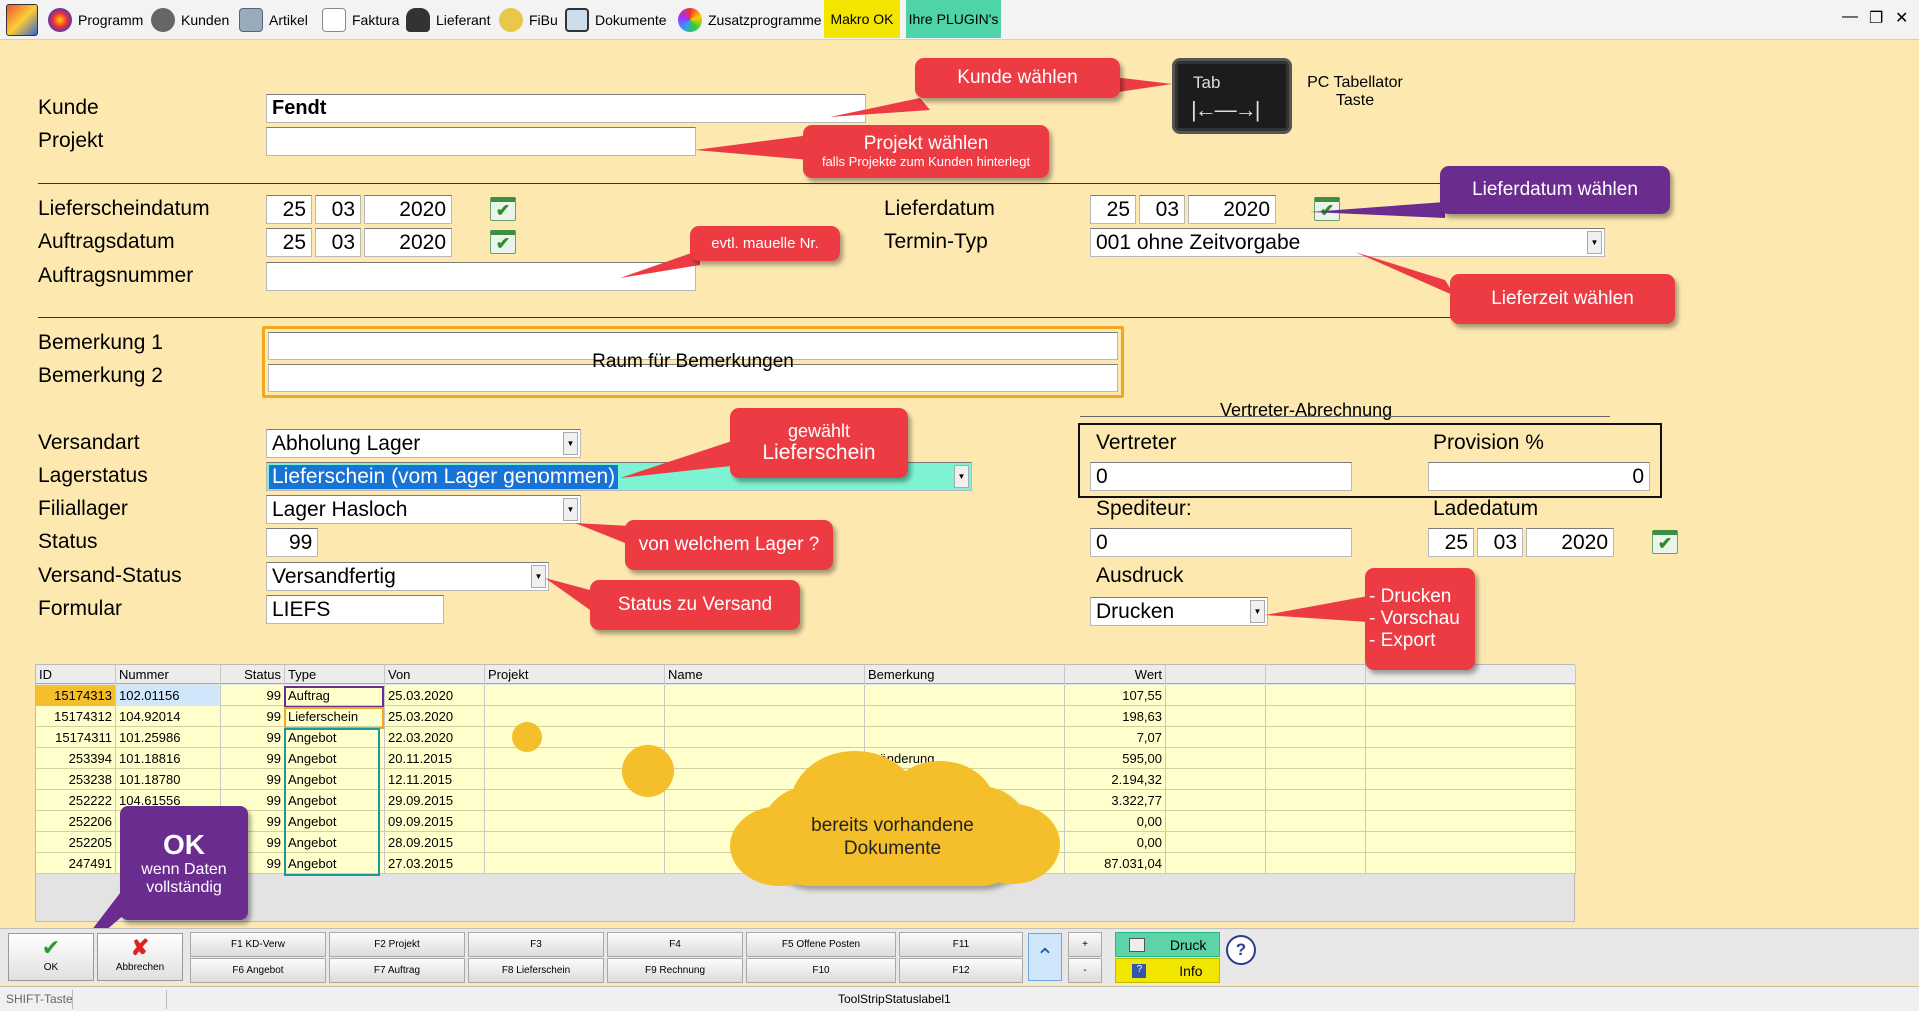 The width and height of the screenshot is (1919, 1011). I want to click on versandart-select: Abholung Lager ▼, so click(423, 443).